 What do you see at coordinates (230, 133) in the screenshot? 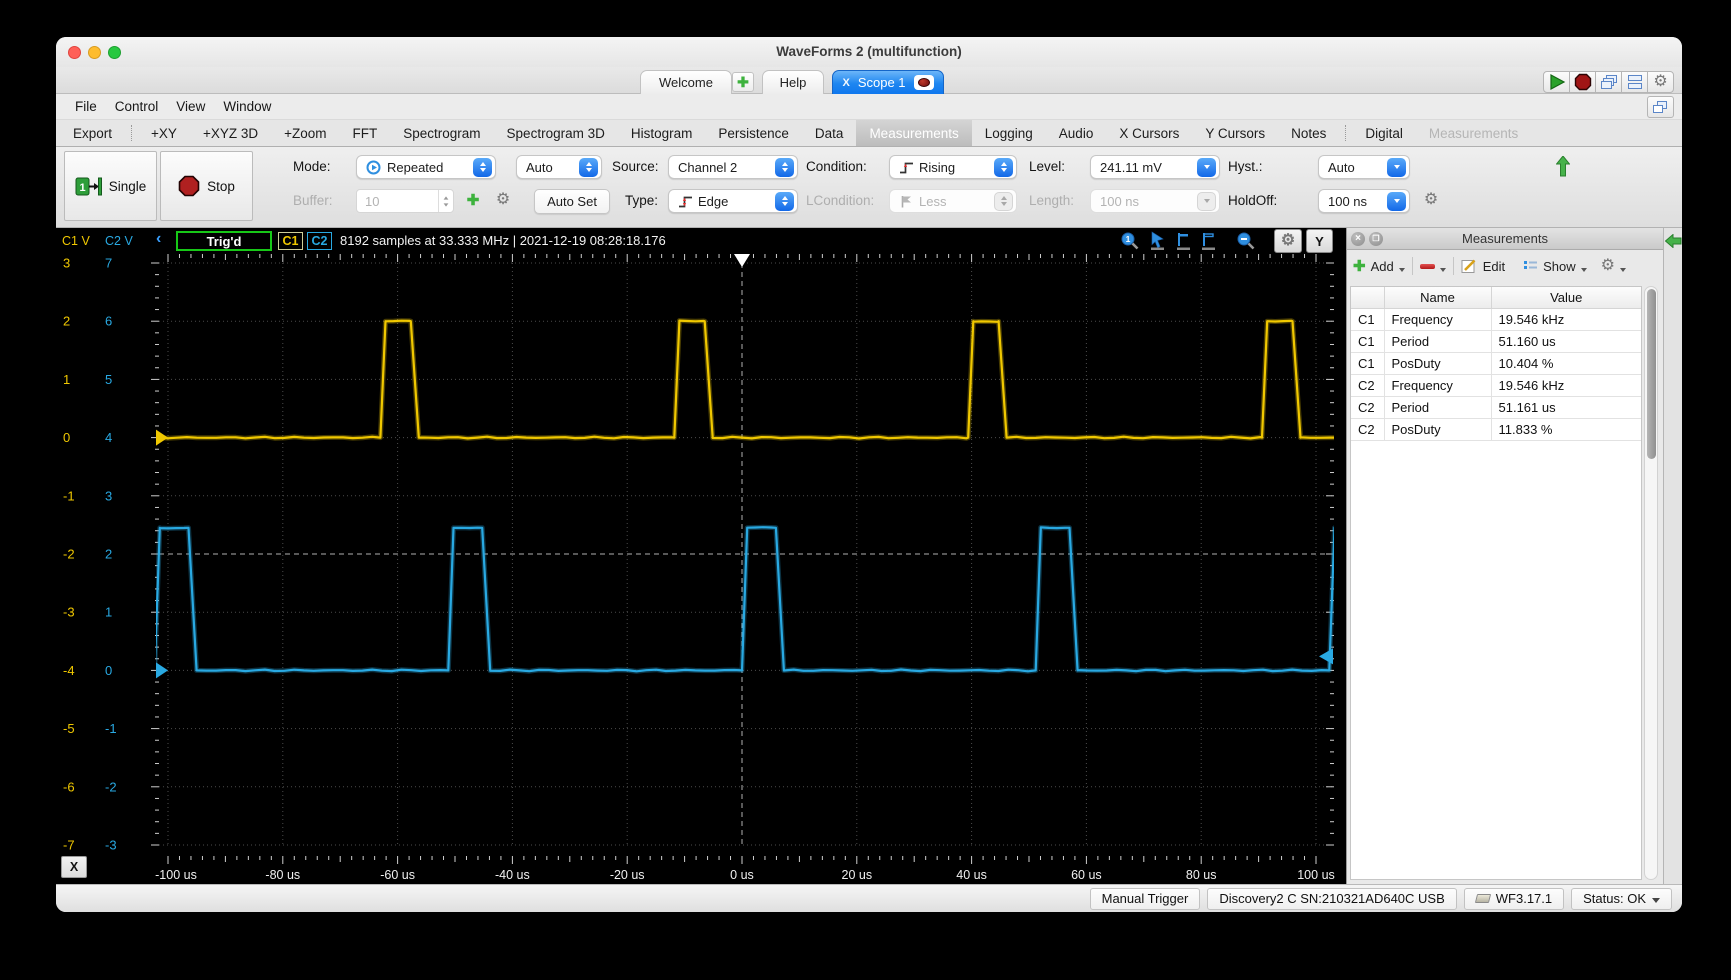
I see `view-tab--xyz-3d: +XYZ 3D` at bounding box center [230, 133].